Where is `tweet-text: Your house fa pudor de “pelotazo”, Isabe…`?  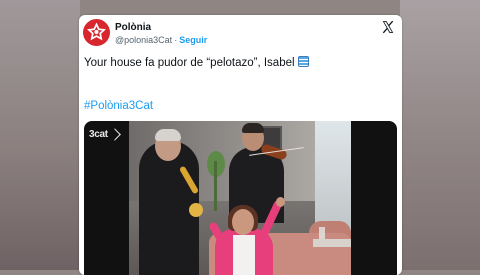
tweet-text: Your house fa pudor de “pelotazo”, Isabe… is located at coordinates (239, 62).